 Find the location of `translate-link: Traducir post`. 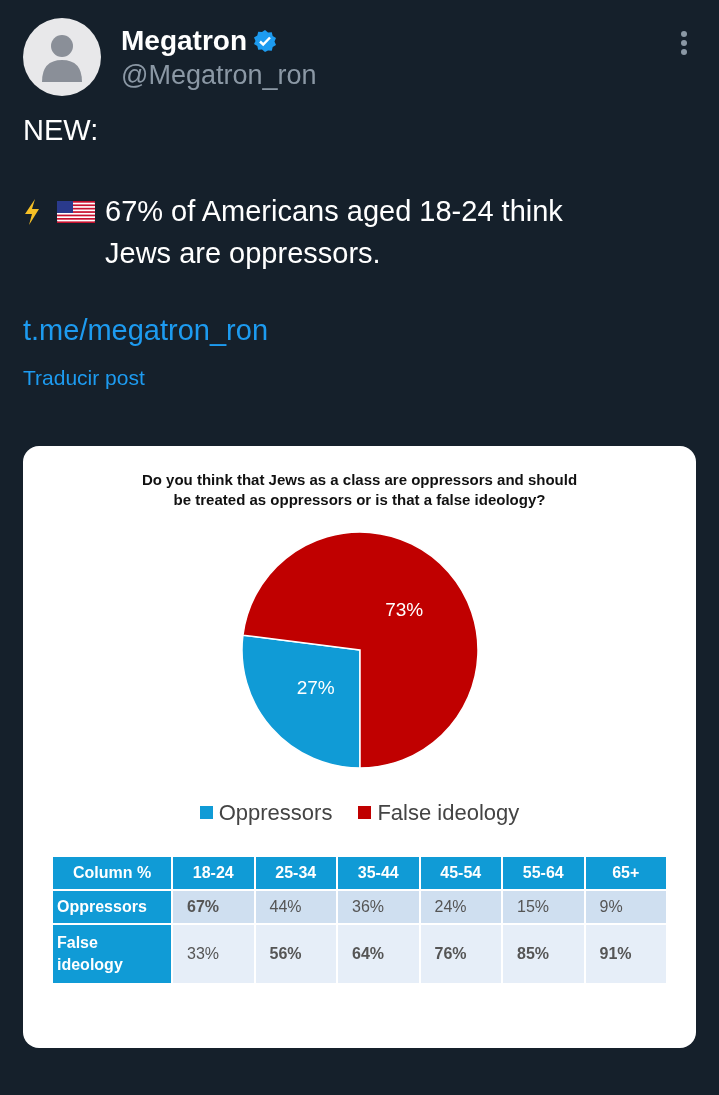

translate-link: Traducir post is located at coordinates (84, 378).